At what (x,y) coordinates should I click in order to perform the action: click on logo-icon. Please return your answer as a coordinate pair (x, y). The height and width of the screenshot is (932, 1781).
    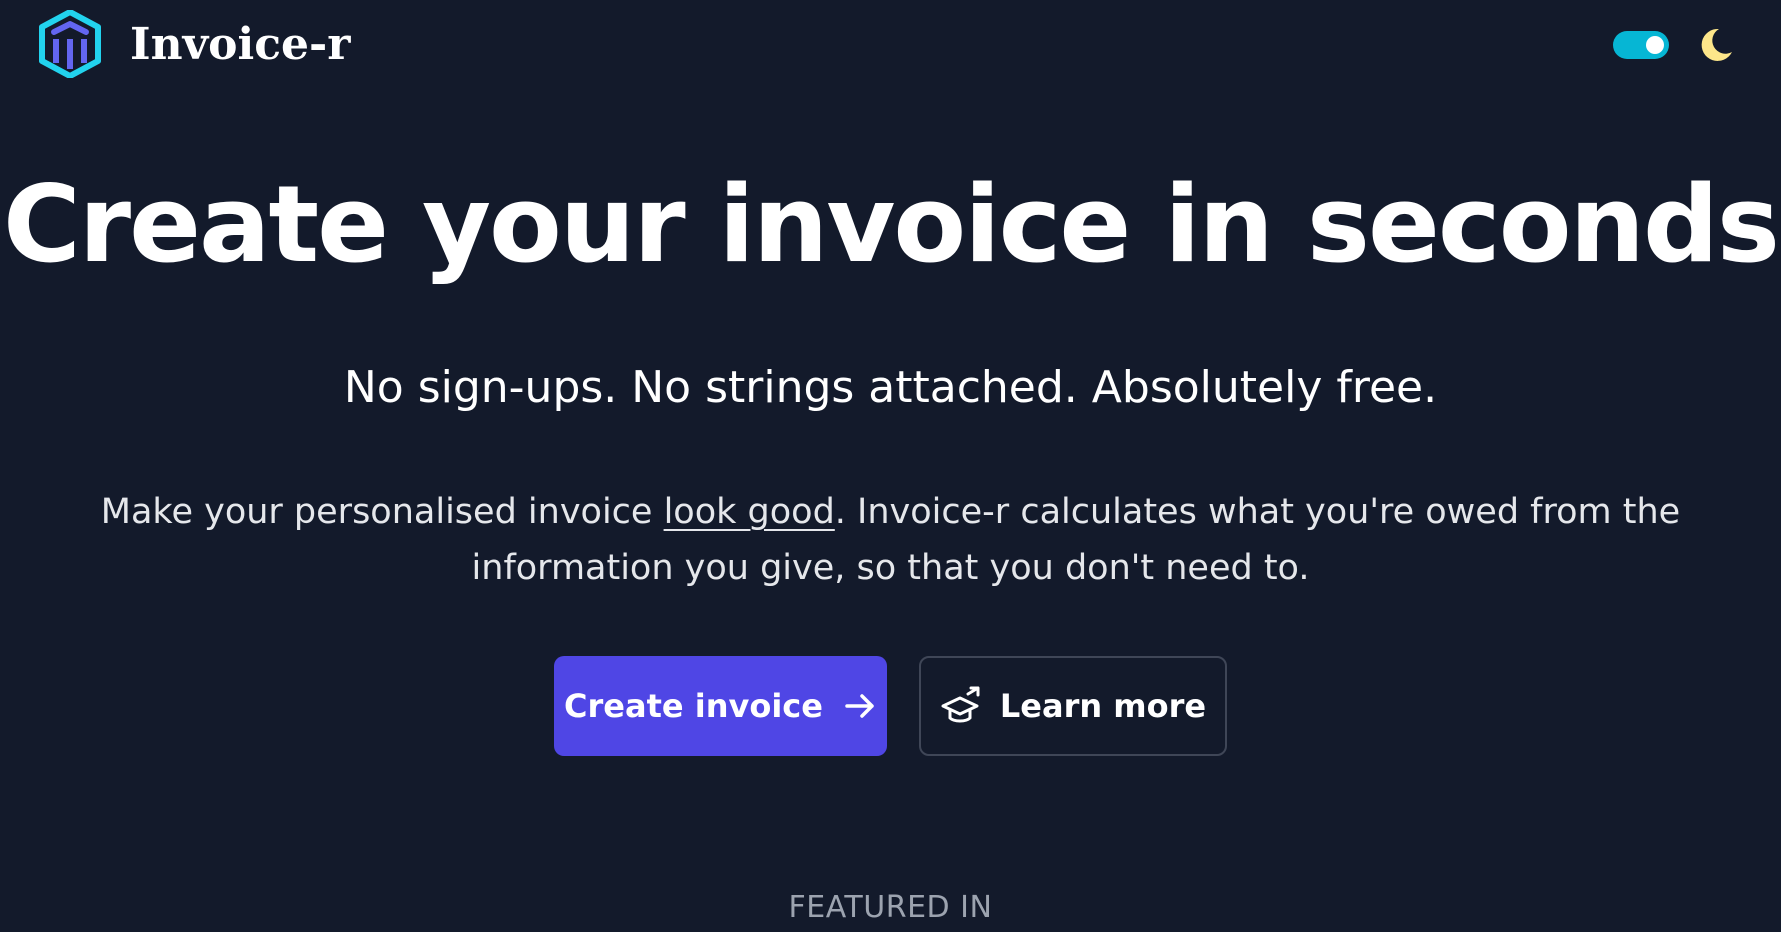
    Looking at the image, I should click on (70, 44).